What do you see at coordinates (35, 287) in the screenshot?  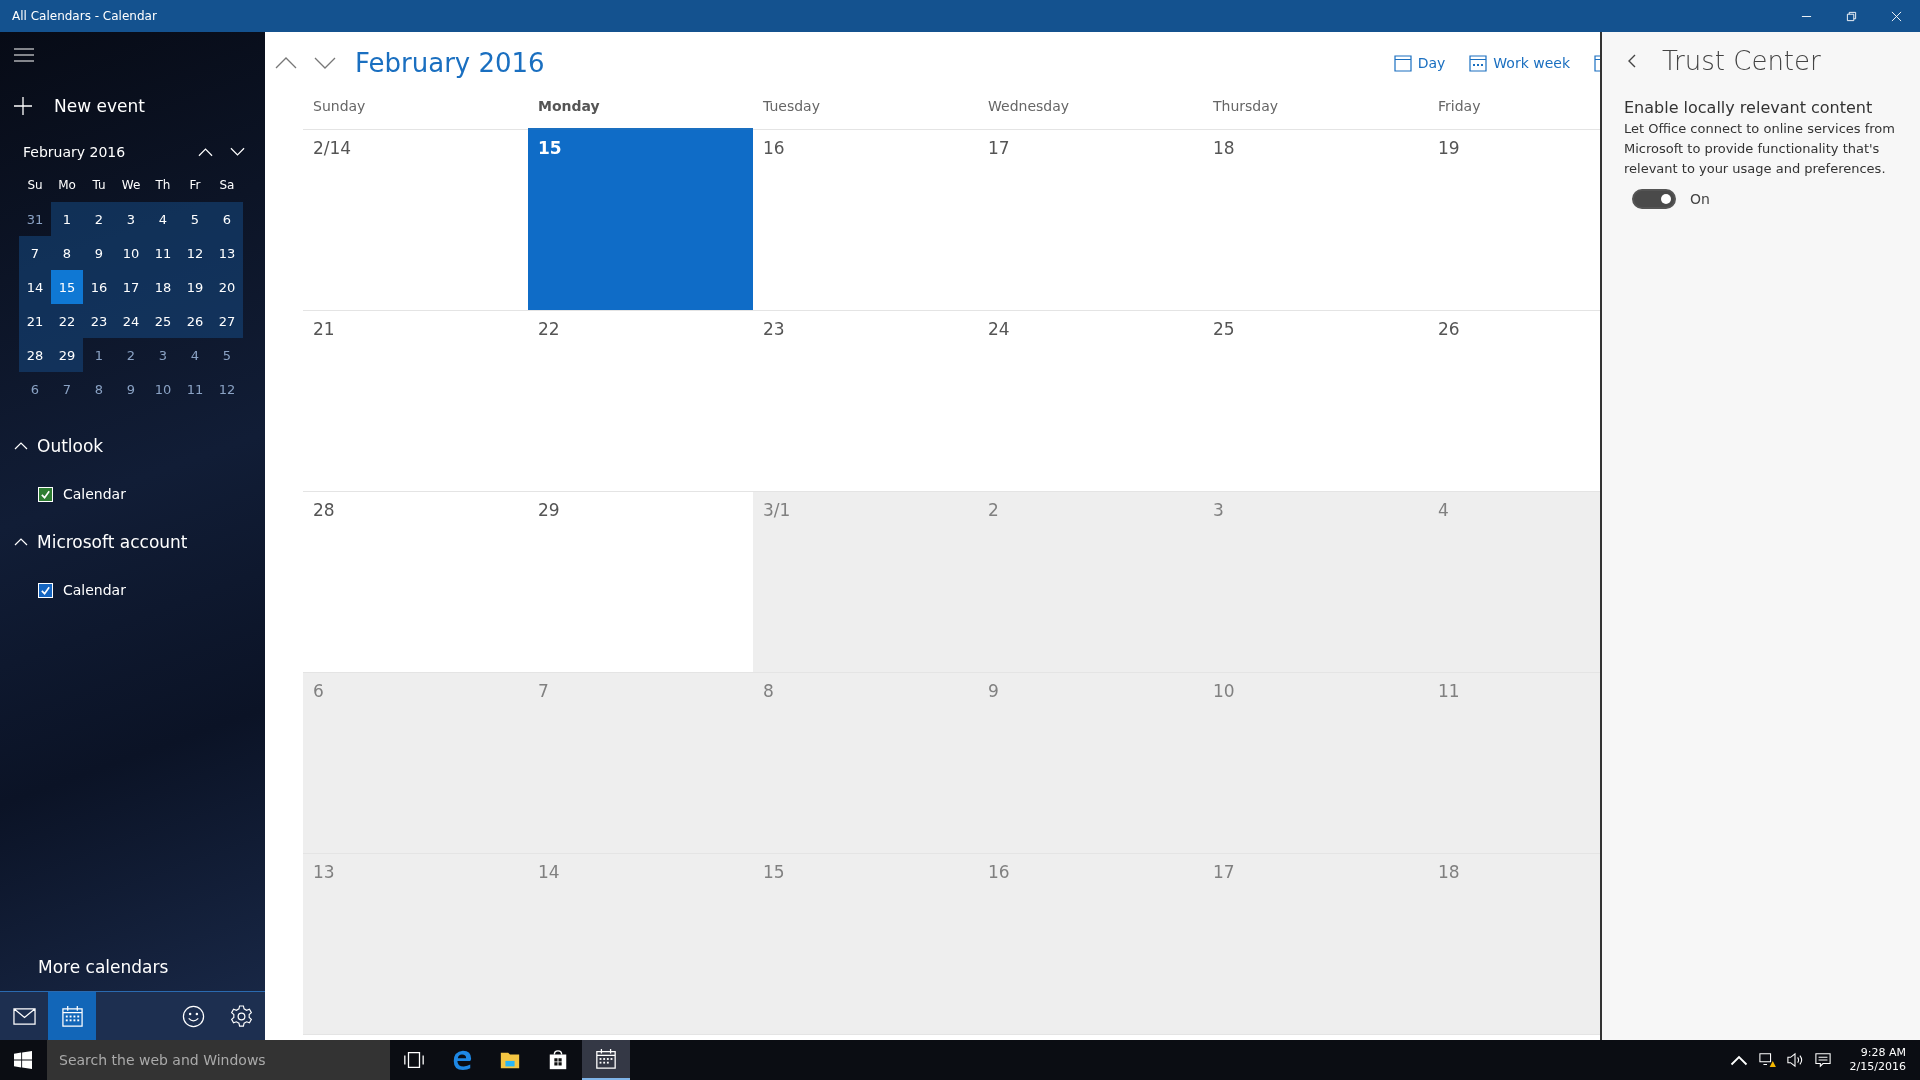 I see `mini-calendar-day: 14` at bounding box center [35, 287].